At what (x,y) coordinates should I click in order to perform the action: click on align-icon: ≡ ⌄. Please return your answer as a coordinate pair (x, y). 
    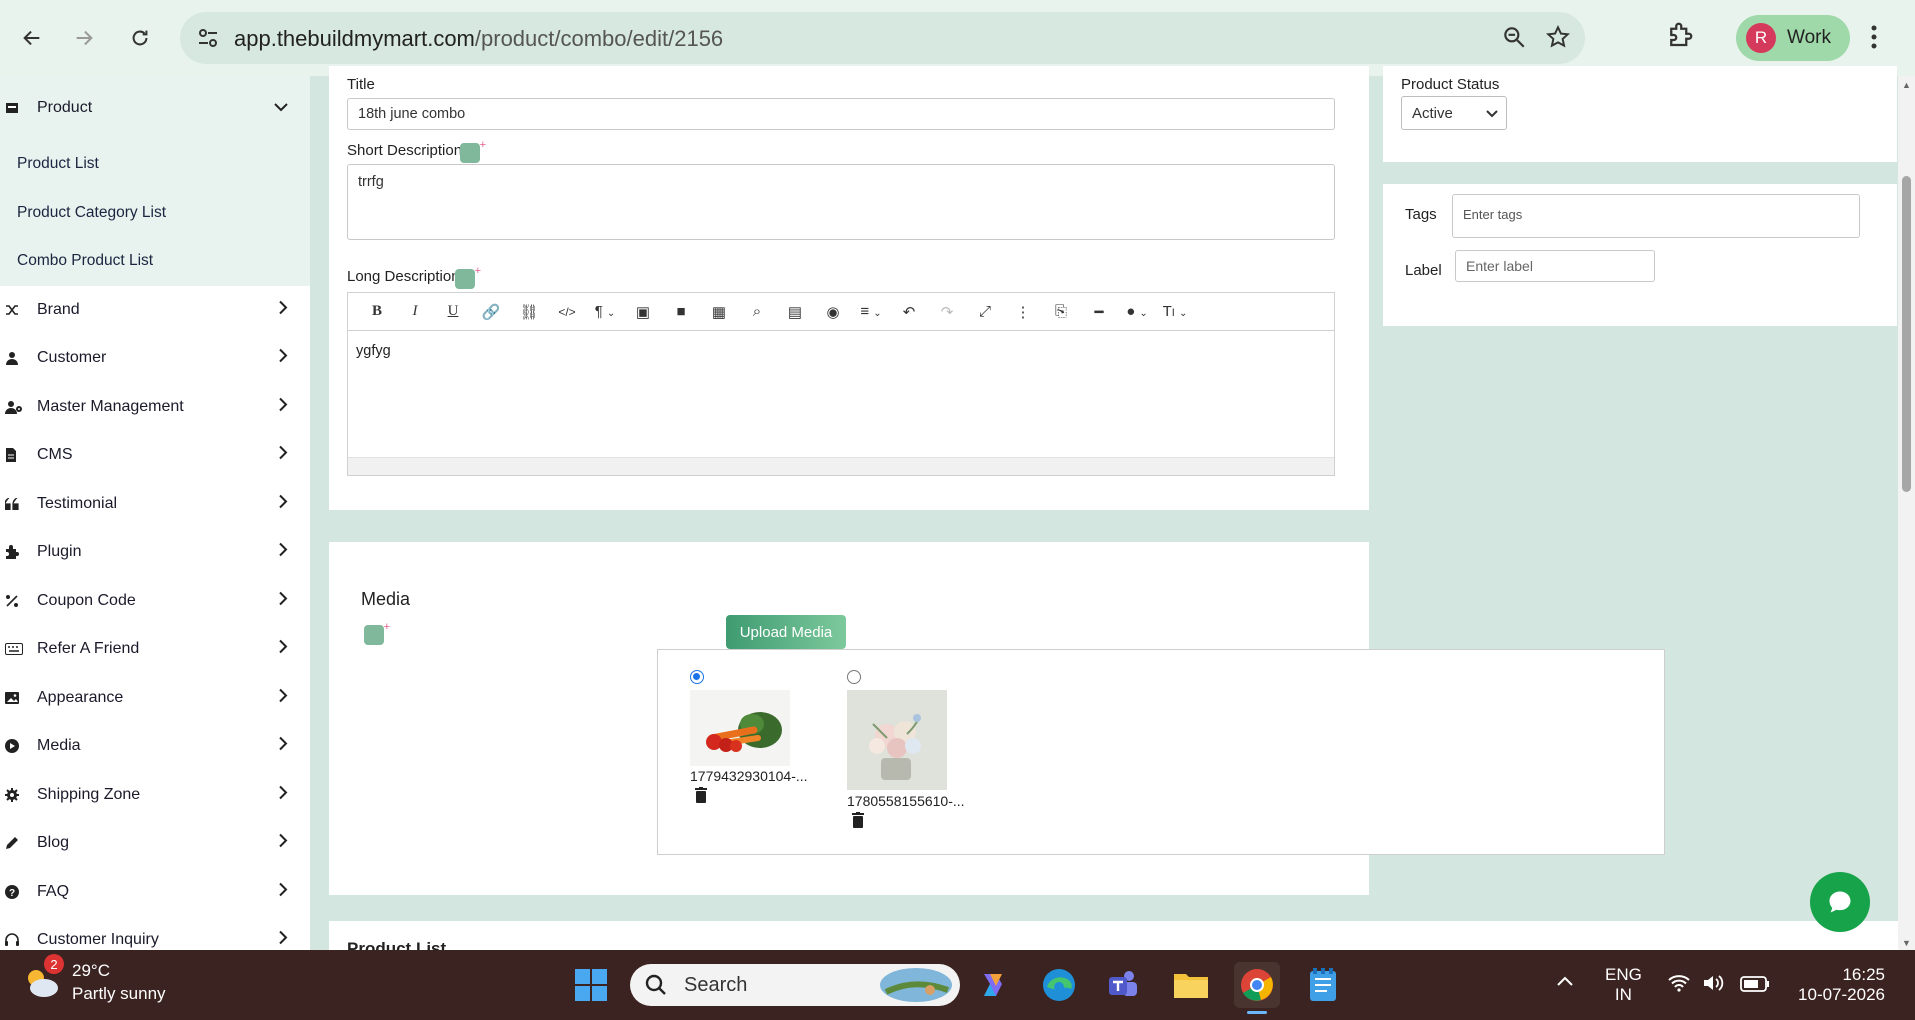
    Looking at the image, I should click on (871, 311).